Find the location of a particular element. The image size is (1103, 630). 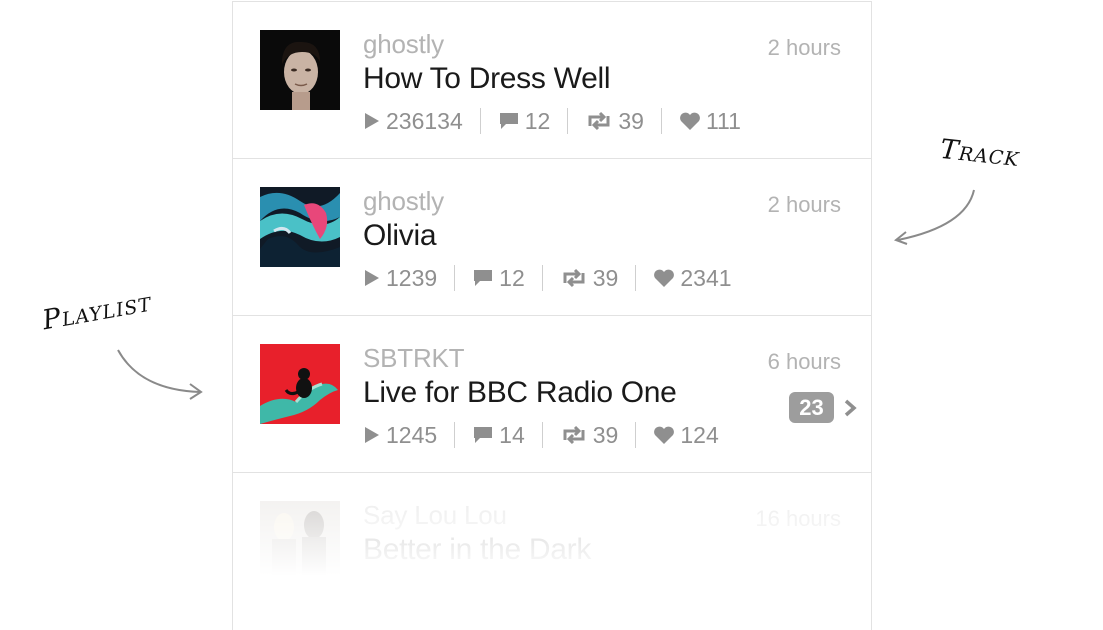

playlist-title: Live for BBC Radio One is located at coordinates (520, 393).